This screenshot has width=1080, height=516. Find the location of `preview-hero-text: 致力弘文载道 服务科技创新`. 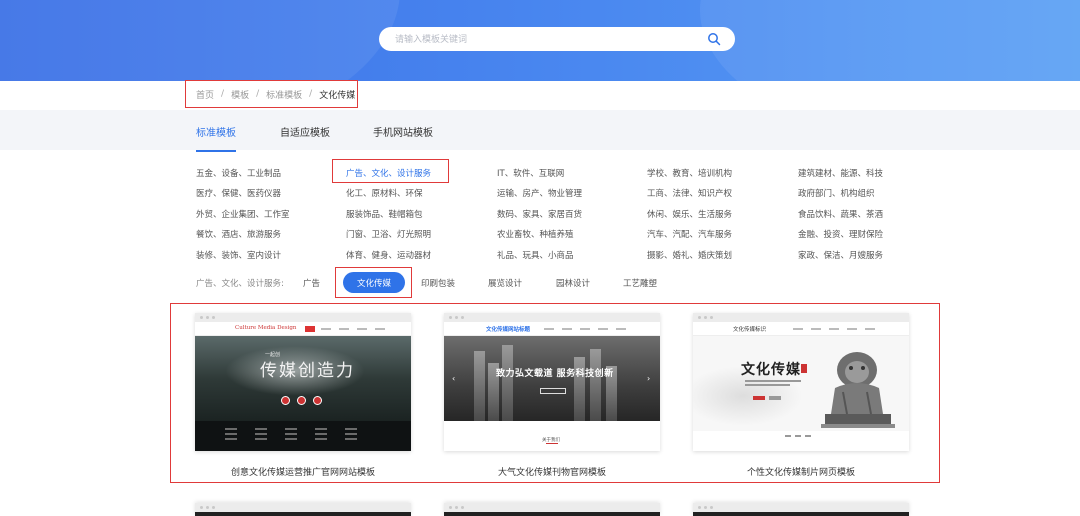

preview-hero-text: 致力弘文载道 服务科技创新 is located at coordinates (555, 374).